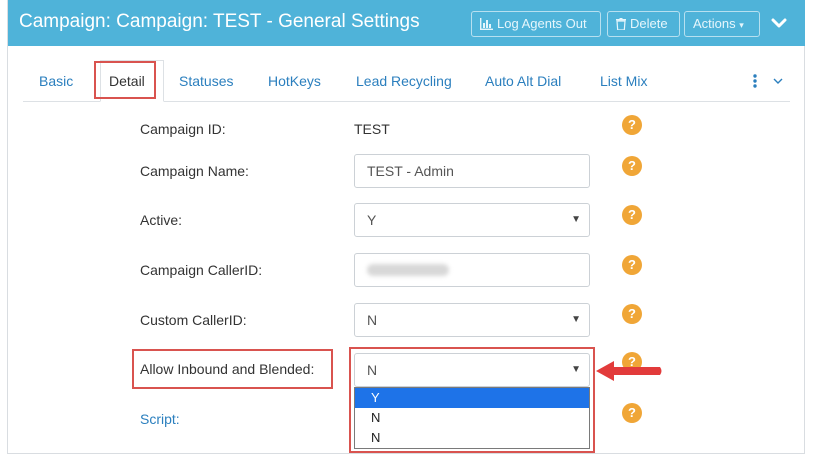 Image resolution: width=813 pixels, height=454 pixels. Describe the element at coordinates (472, 171) in the screenshot. I see `campaign-name-input: TEST - Admin` at that location.